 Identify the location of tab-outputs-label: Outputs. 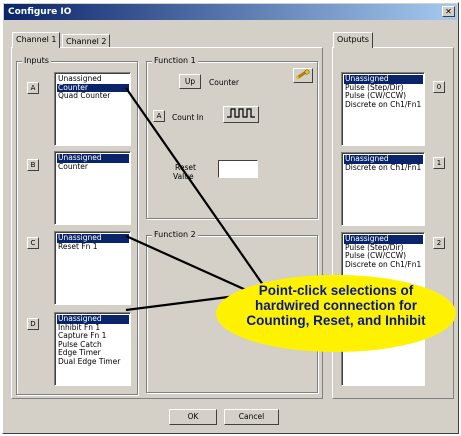
(353, 39).